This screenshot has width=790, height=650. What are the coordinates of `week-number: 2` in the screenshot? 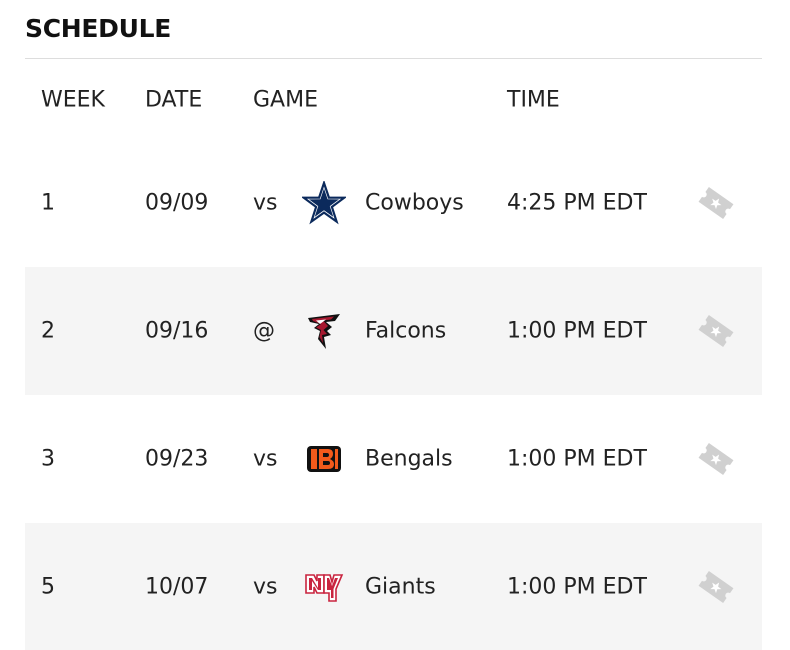 It's located at (48, 331).